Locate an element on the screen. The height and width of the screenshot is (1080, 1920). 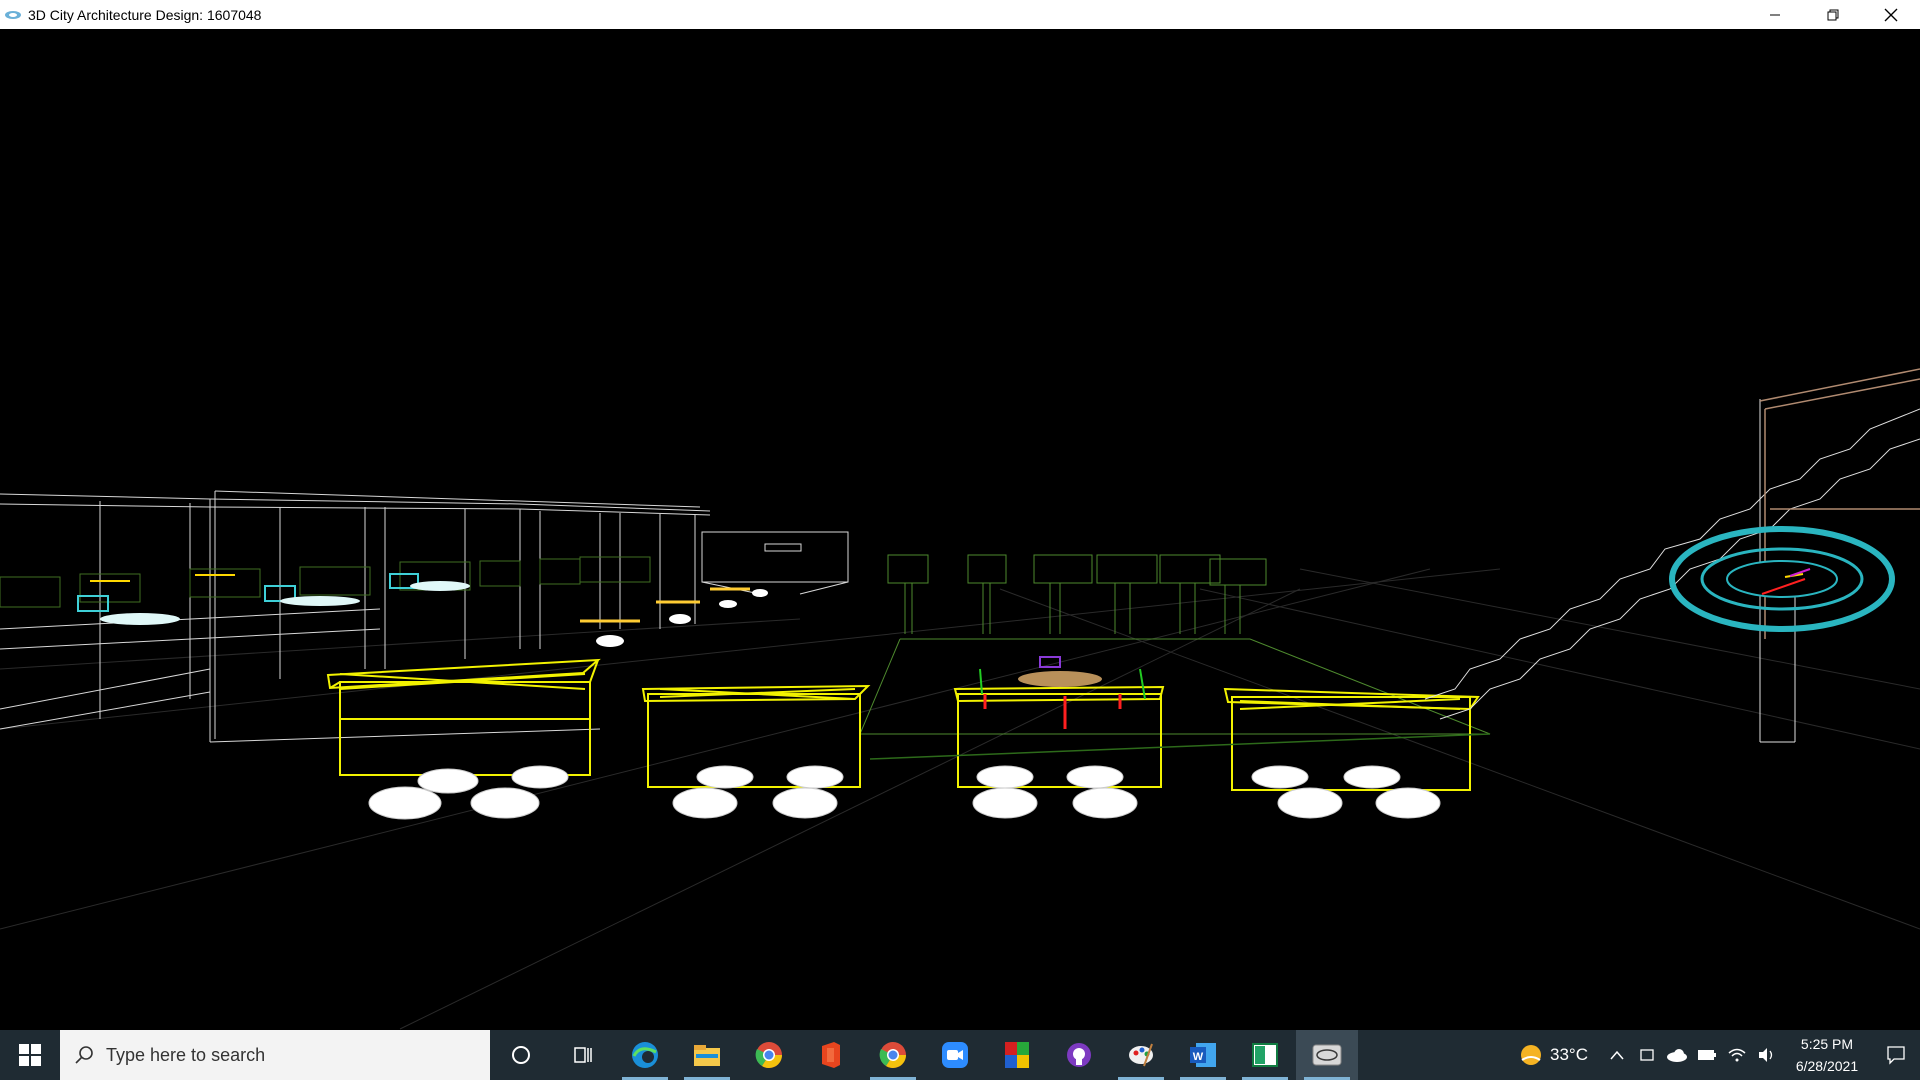
taskbar-edge is located at coordinates (645, 1055).